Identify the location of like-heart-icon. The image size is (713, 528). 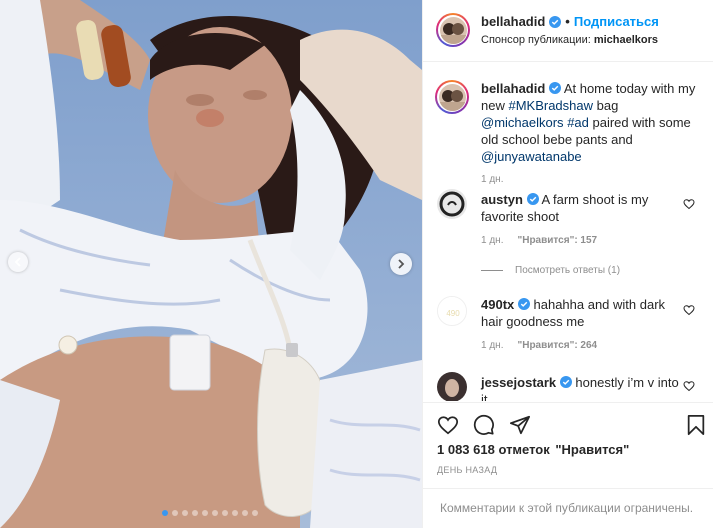
(448, 425).